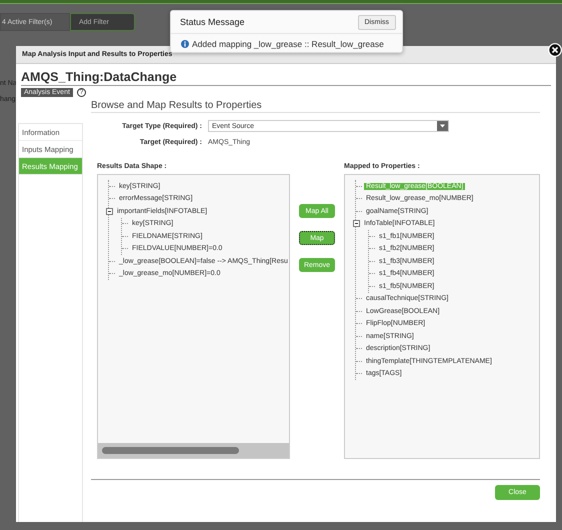 This screenshot has height=530, width=562. What do you see at coordinates (193, 450) in the screenshot?
I see `scrollbar` at bounding box center [193, 450].